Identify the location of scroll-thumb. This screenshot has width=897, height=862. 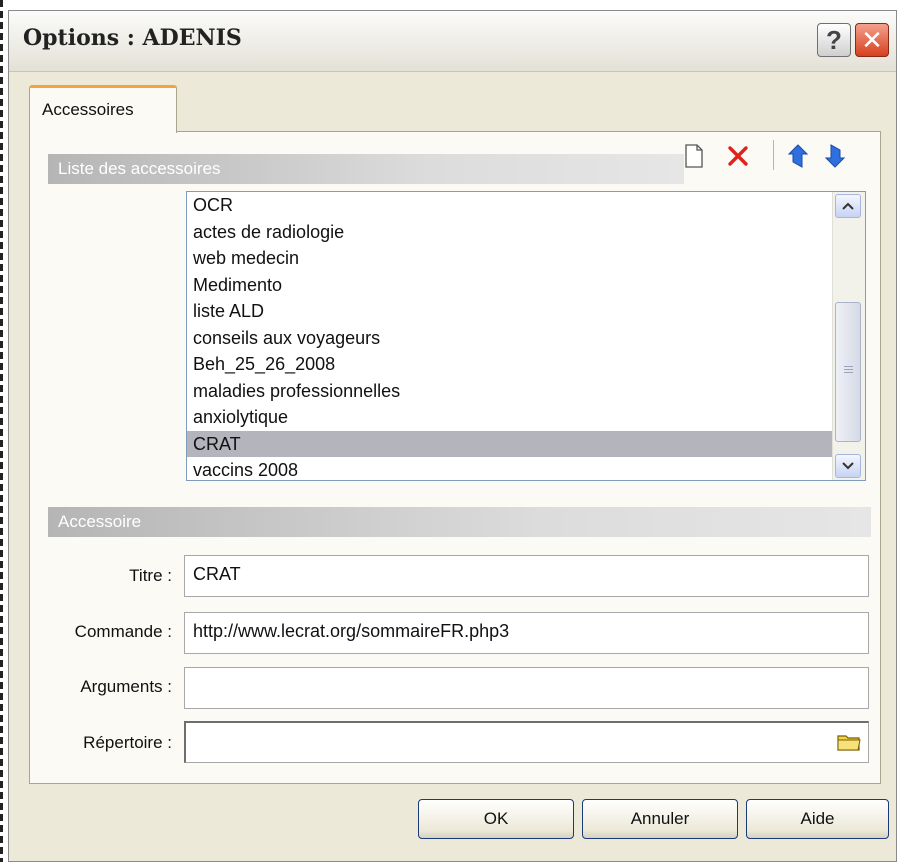
(848, 372).